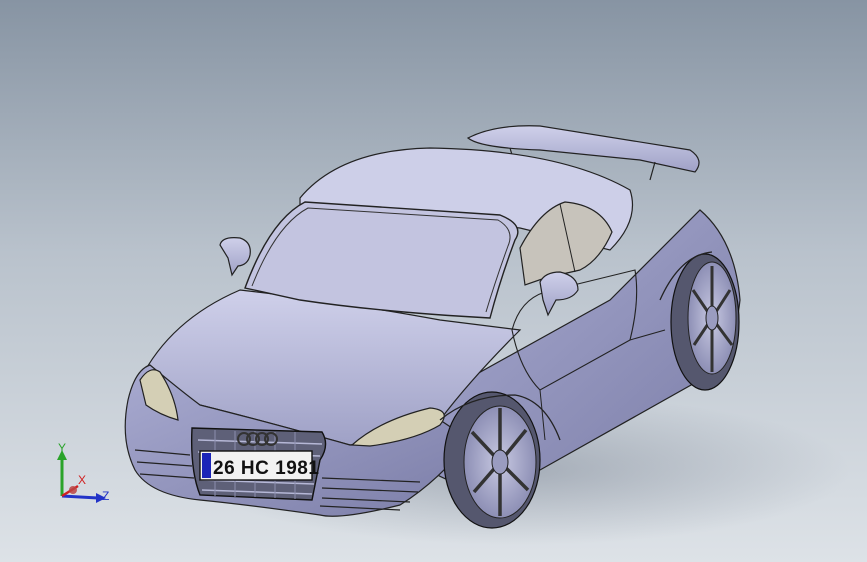 The image size is (867, 562). Describe the element at coordinates (559, 294) in the screenshot. I see `right-mirror` at that location.